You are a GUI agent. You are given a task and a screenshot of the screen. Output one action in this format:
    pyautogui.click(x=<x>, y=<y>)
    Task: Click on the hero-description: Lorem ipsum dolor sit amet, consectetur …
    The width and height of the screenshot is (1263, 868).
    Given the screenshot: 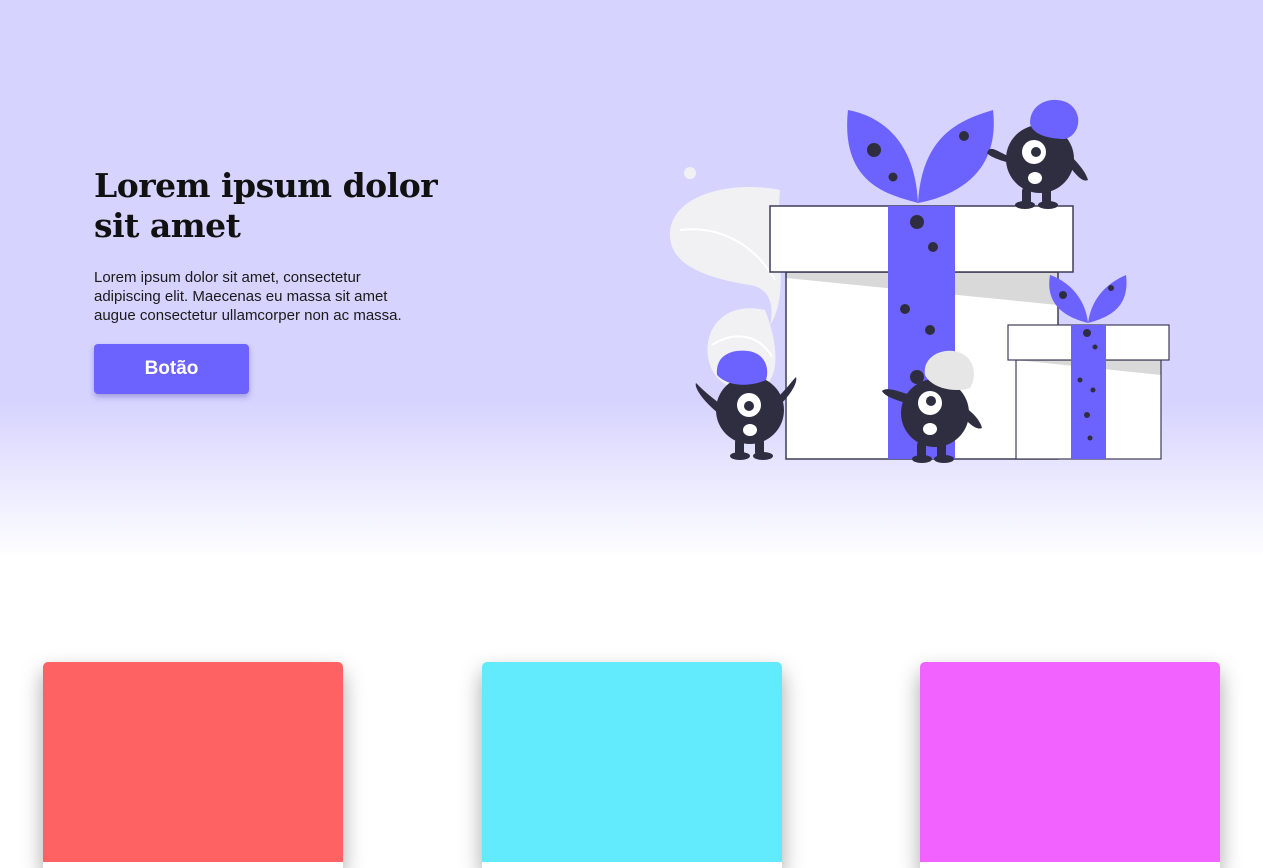 What is the action you would take?
    pyautogui.click(x=248, y=296)
    